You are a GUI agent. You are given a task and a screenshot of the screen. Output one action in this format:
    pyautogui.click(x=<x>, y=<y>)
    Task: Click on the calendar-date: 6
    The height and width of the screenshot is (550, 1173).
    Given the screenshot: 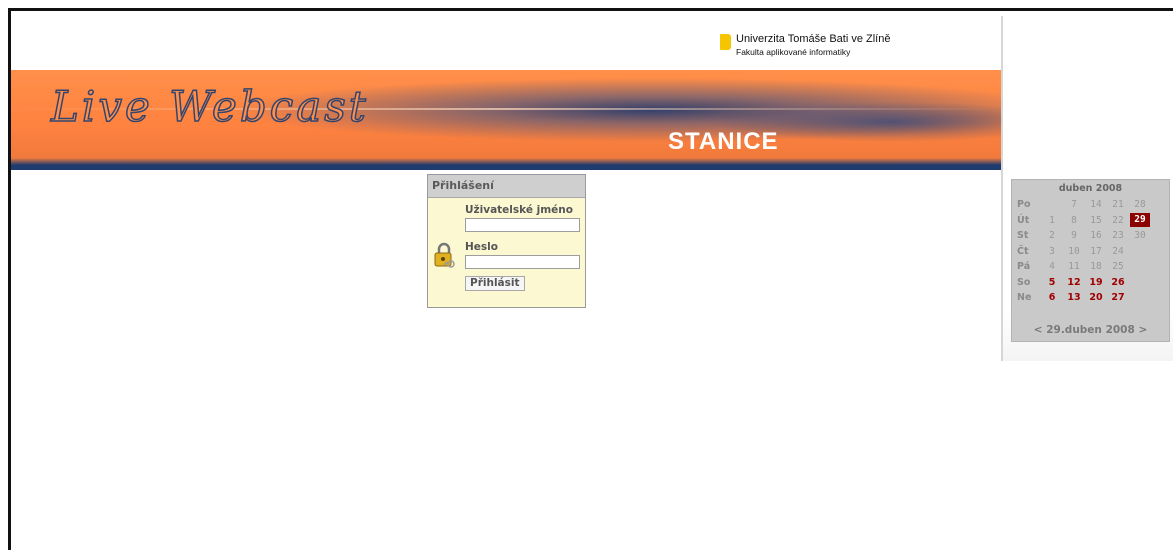 What is the action you would take?
    pyautogui.click(x=1052, y=297)
    